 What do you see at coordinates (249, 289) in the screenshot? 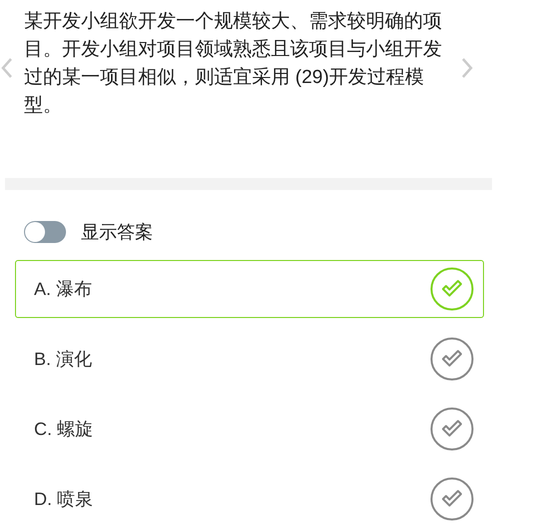
I see `answer-option: A. 瀑布` at bounding box center [249, 289].